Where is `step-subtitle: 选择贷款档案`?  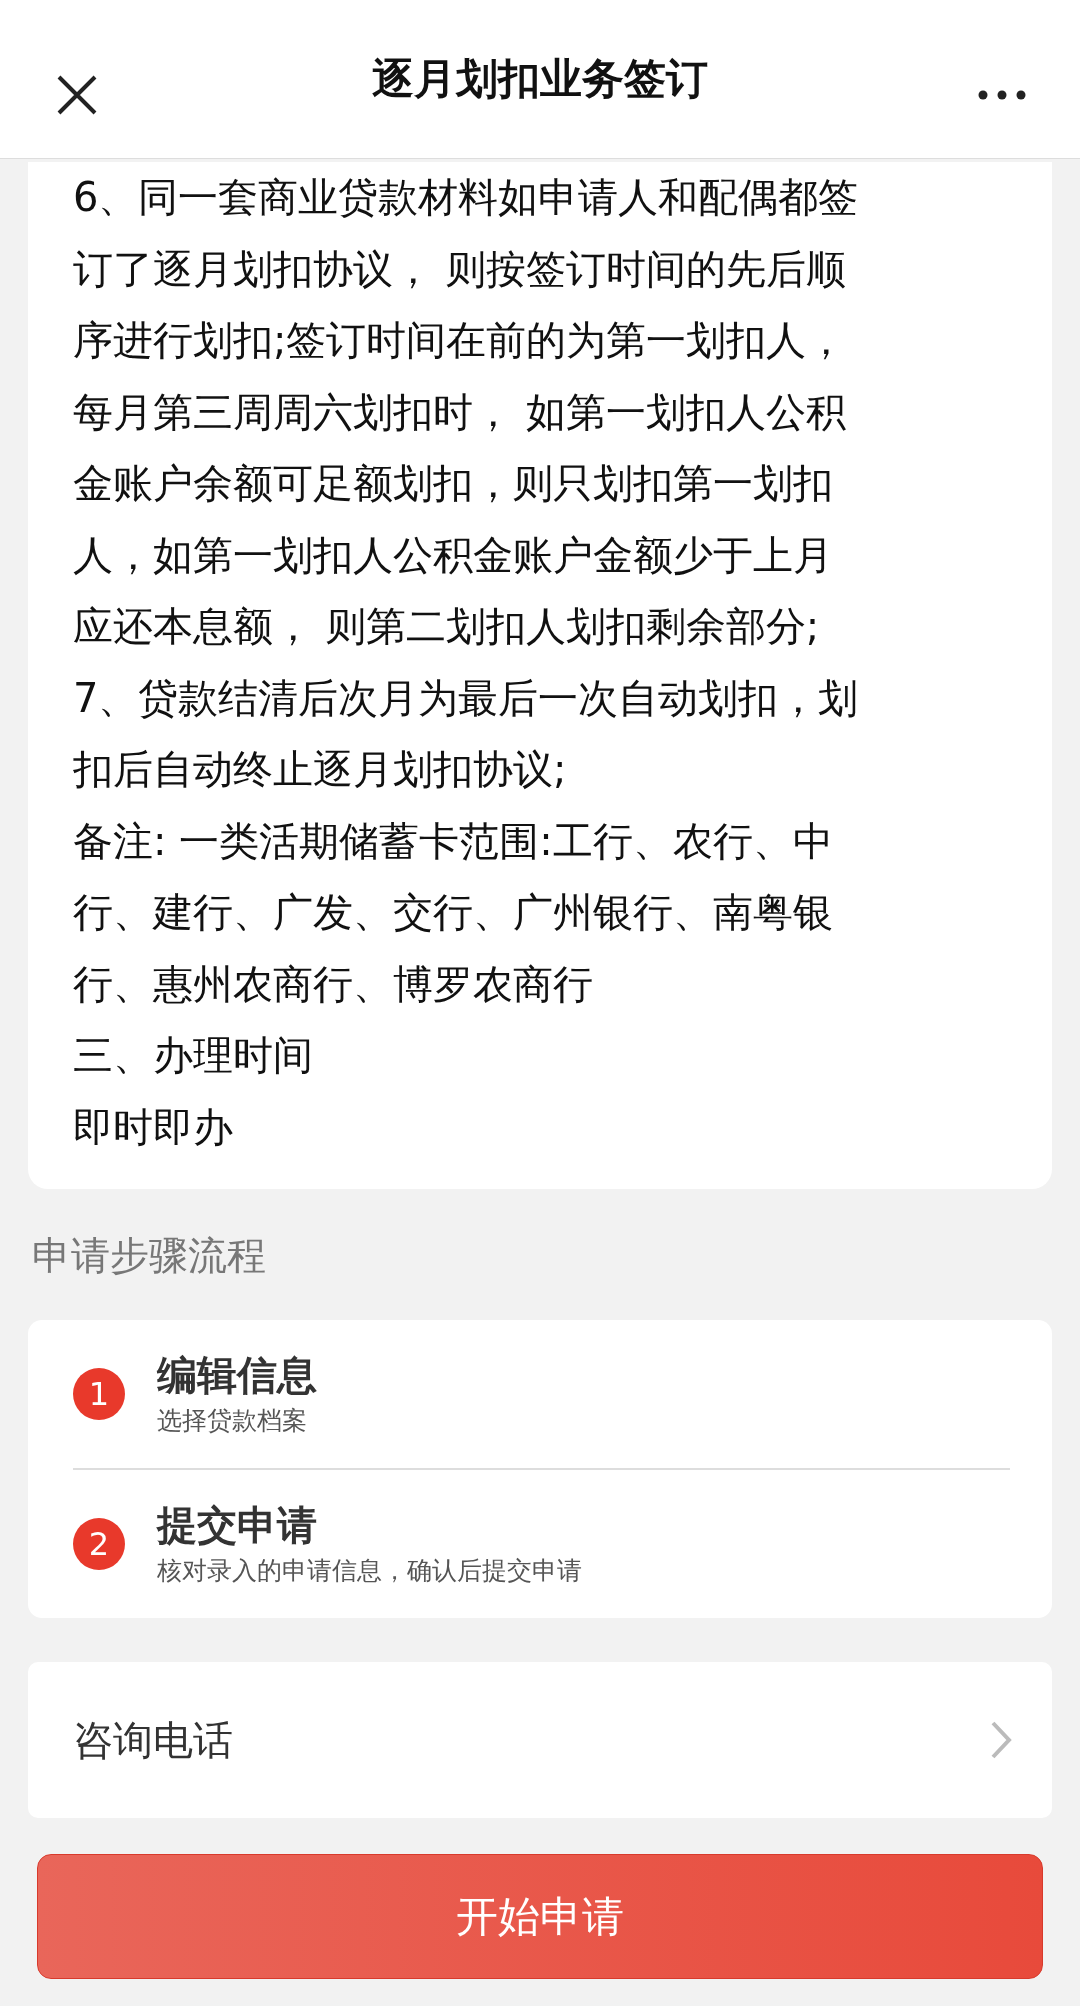
step-subtitle: 选择贷款档案 is located at coordinates (232, 1421).